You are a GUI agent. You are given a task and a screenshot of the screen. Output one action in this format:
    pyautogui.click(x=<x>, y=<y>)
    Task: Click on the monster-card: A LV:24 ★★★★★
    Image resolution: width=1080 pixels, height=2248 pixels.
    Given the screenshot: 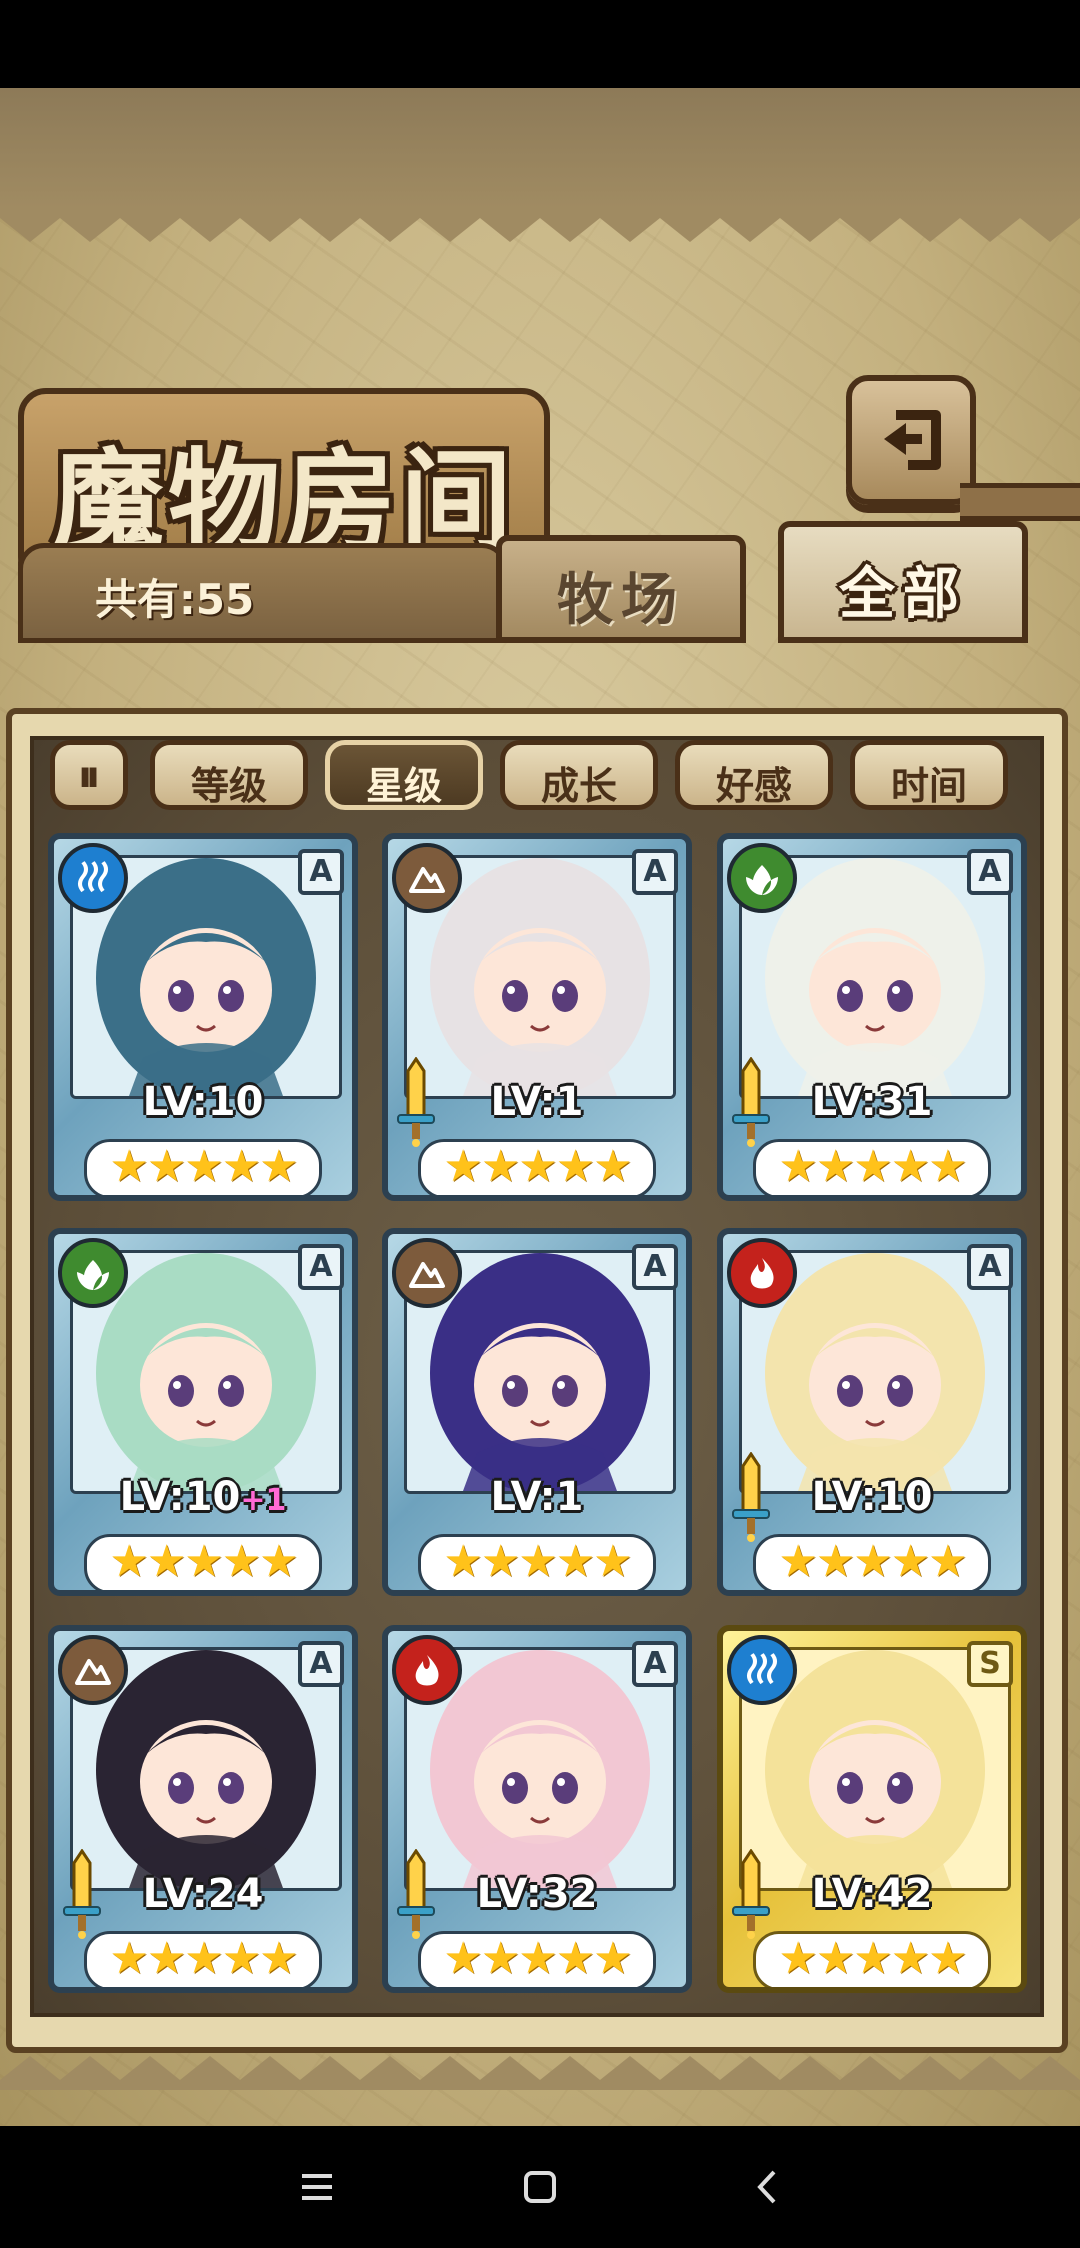 What is the action you would take?
    pyautogui.click(x=203, y=1809)
    